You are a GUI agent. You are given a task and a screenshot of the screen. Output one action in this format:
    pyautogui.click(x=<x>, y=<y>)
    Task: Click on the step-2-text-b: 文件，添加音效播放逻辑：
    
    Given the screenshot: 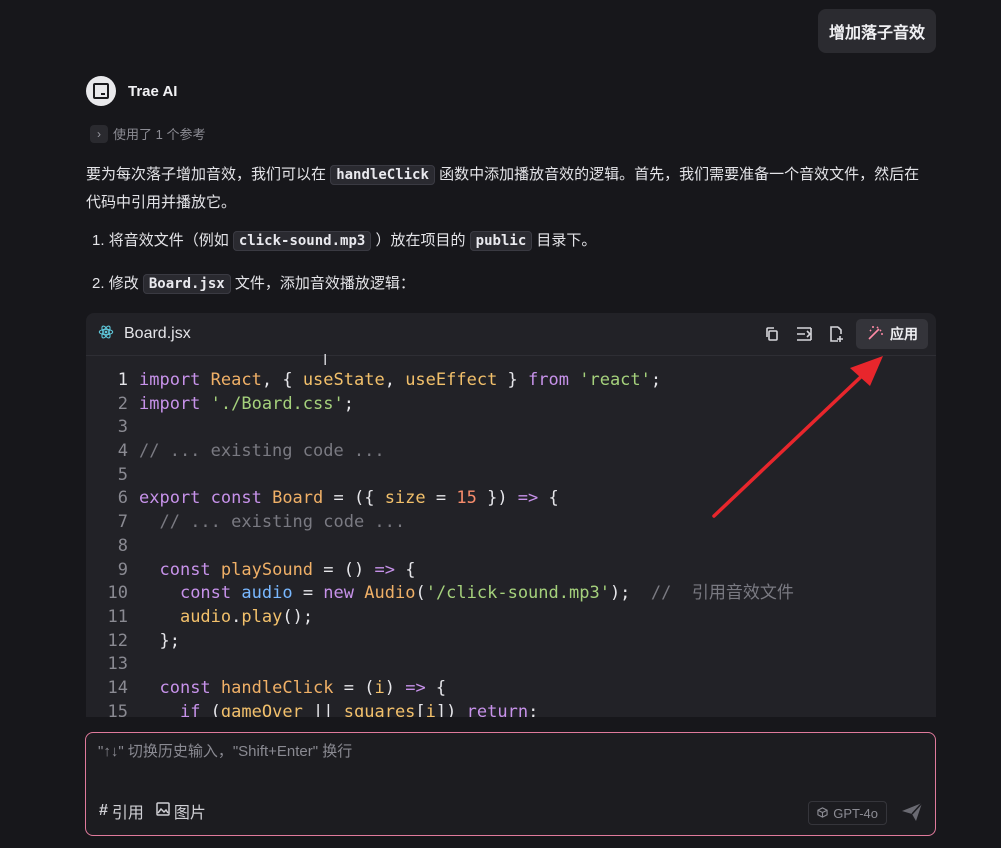 What is the action you would take?
    pyautogui.click(x=324, y=283)
    